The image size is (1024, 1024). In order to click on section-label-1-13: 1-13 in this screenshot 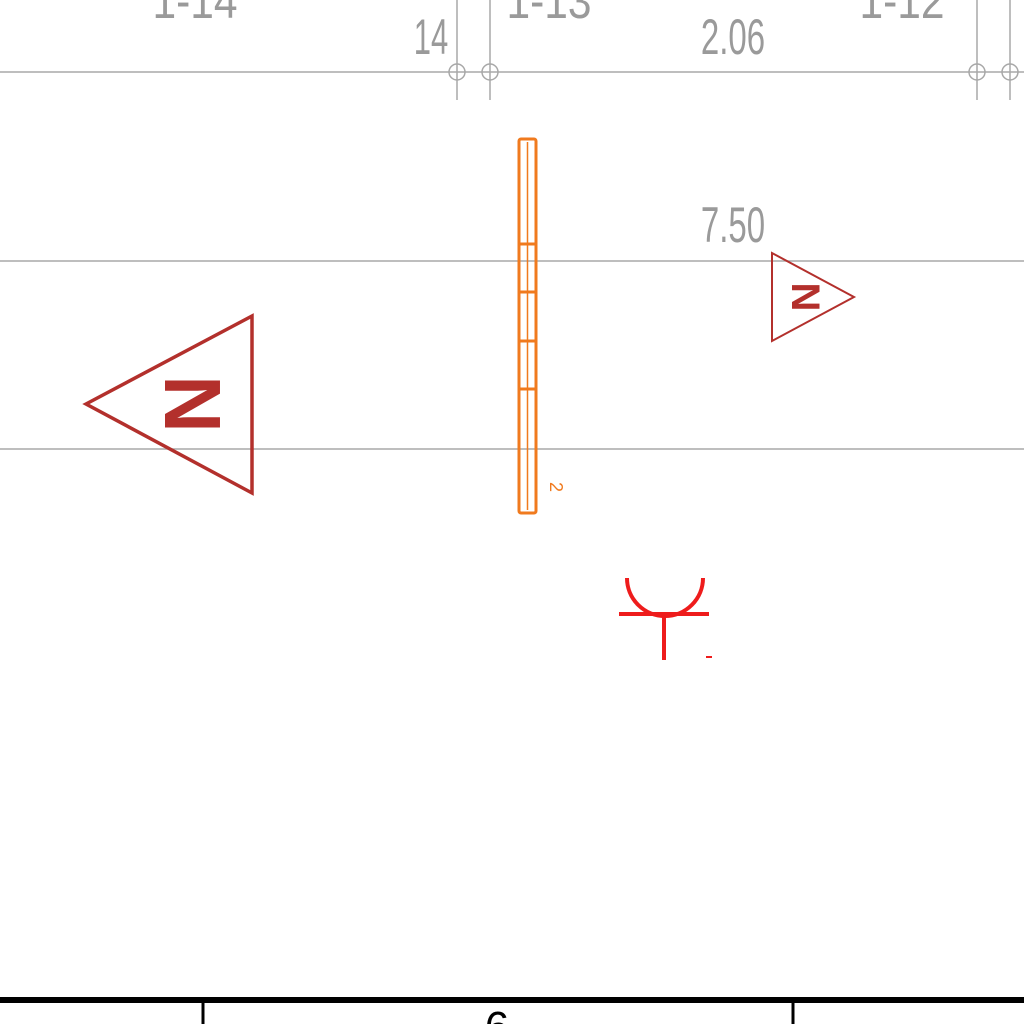, I will do `click(548, 14)`.